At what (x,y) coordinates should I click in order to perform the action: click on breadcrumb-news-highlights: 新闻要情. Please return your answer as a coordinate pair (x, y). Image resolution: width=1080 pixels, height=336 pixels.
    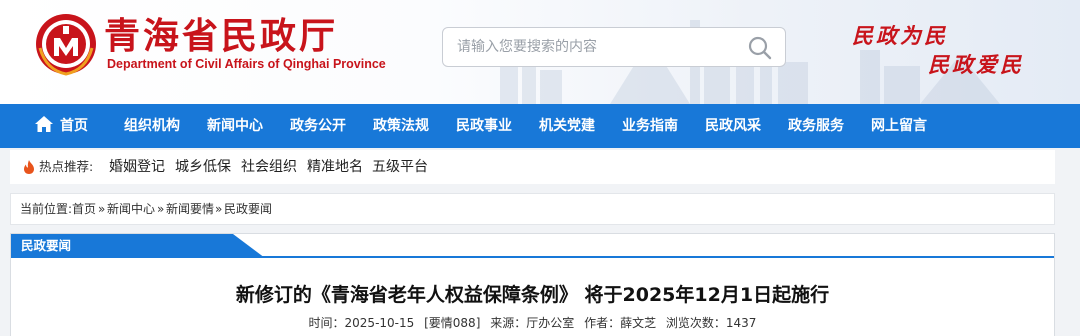
    Looking at the image, I should click on (190, 209).